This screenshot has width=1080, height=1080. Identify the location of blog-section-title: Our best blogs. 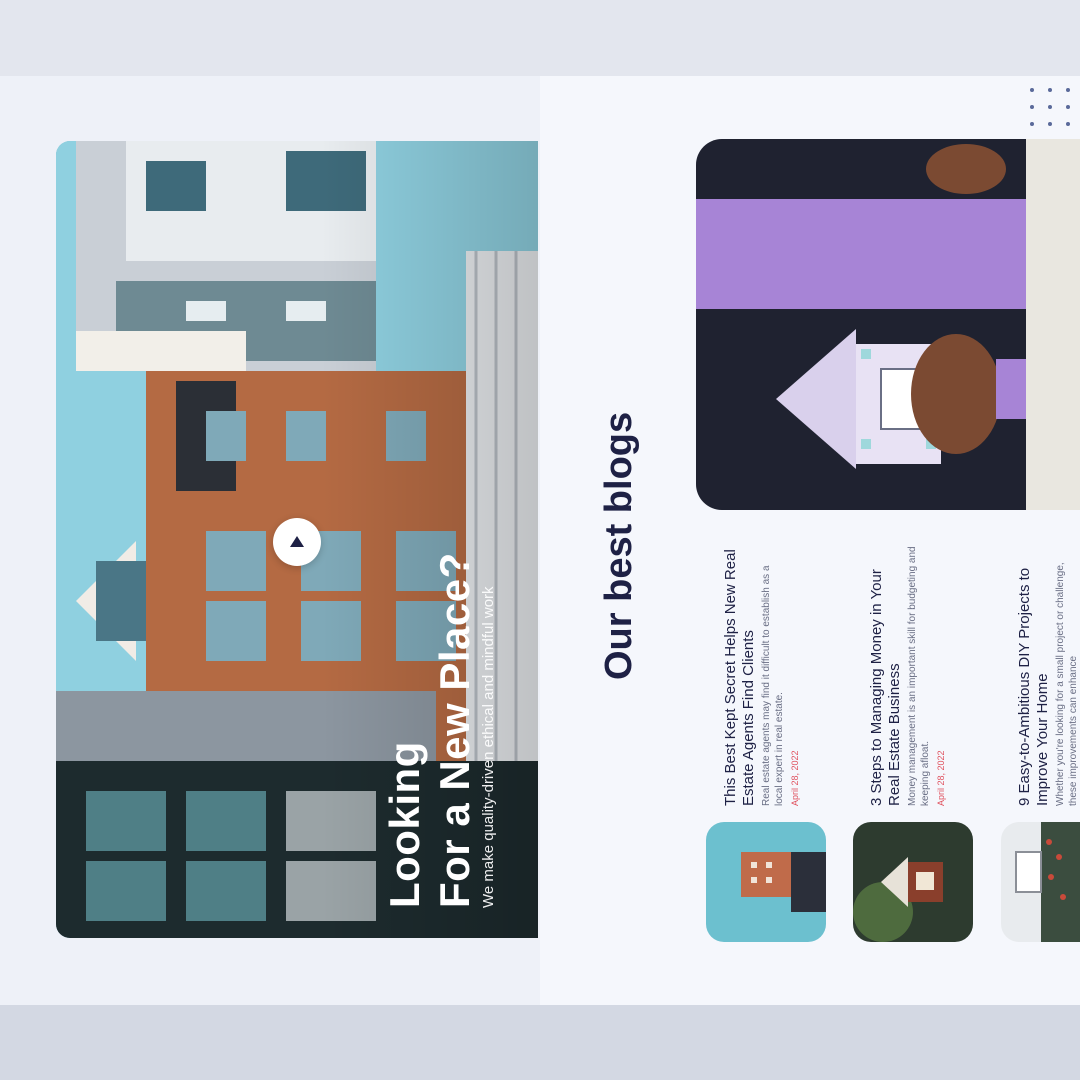
(619, 545).